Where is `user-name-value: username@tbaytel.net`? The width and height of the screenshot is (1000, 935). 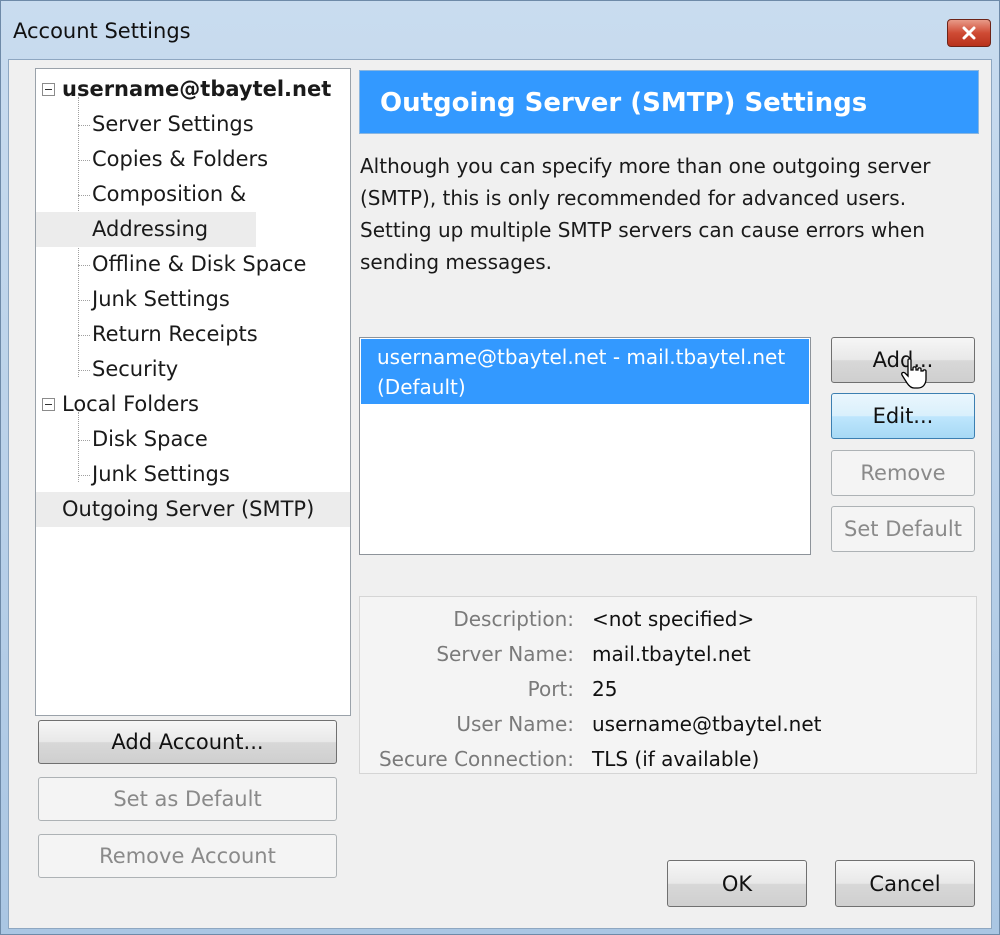
user-name-value: username@tbaytel.net is located at coordinates (707, 724).